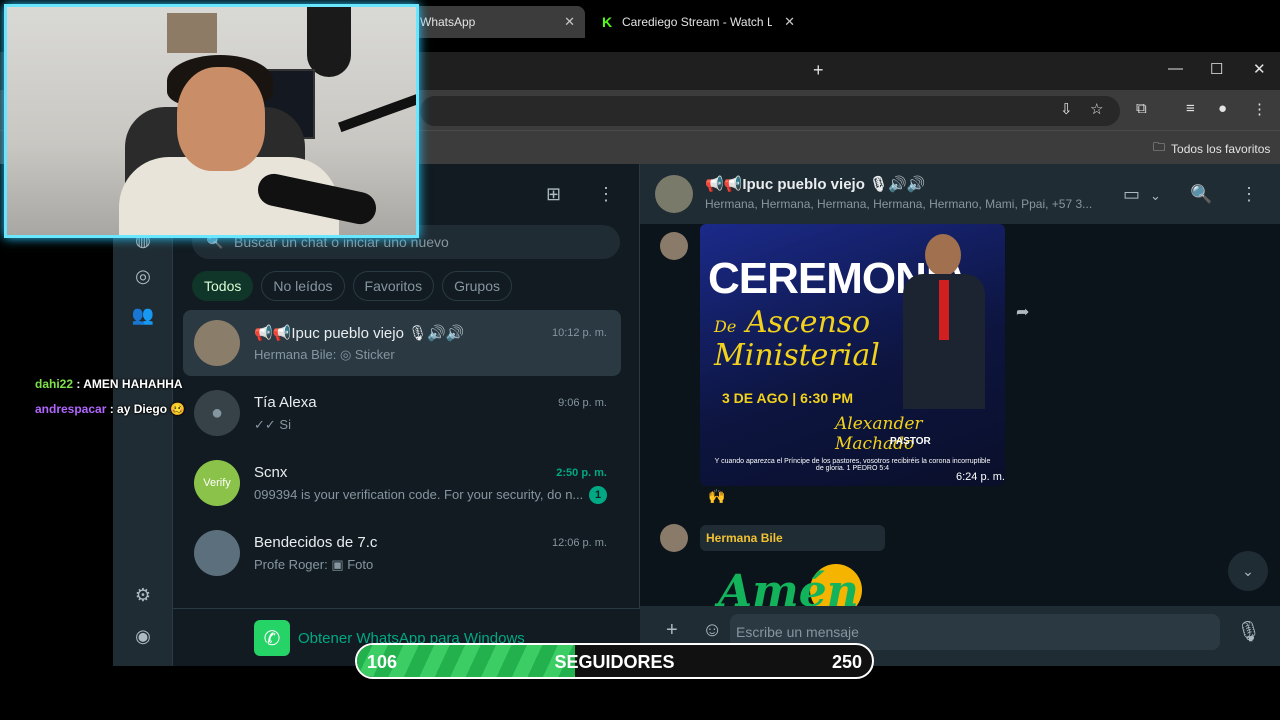 This screenshot has height=720, width=1280. I want to click on follower-goal-label: SEGUIDORES, so click(614, 662).